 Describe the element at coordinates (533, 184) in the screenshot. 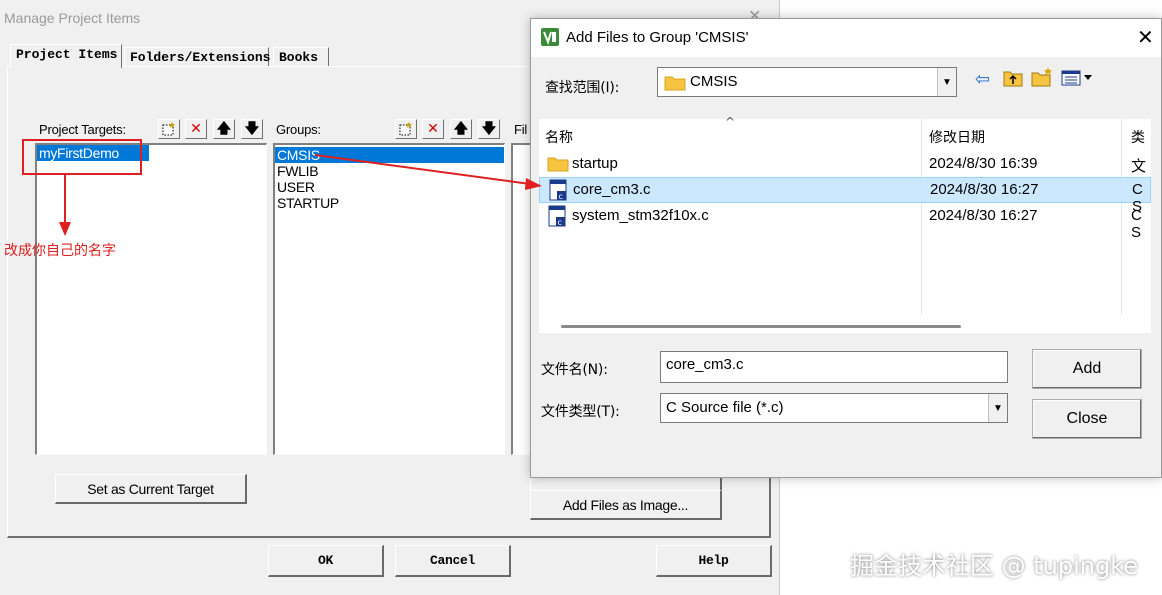

I see `right-arrow-head` at that location.